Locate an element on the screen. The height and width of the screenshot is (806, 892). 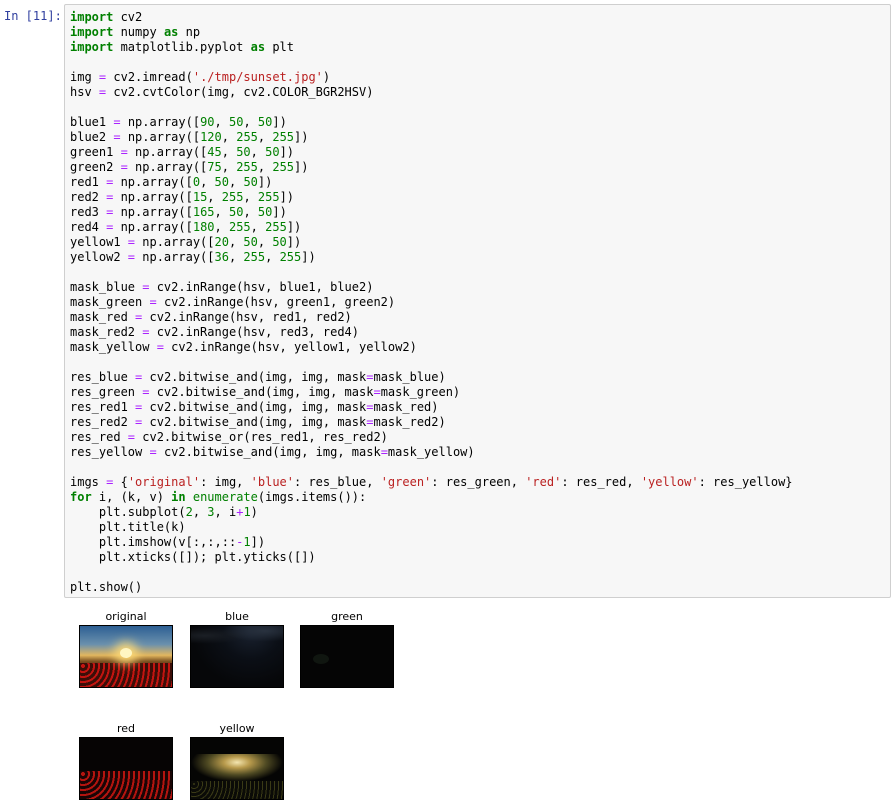
code-token: i, (k, v) is located at coordinates (131, 497).